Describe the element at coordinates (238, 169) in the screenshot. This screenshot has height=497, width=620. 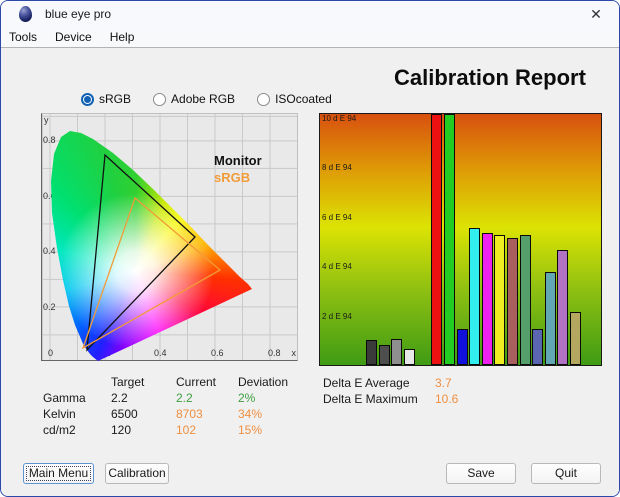
I see `cie-legend: Monitor sRGB` at that location.